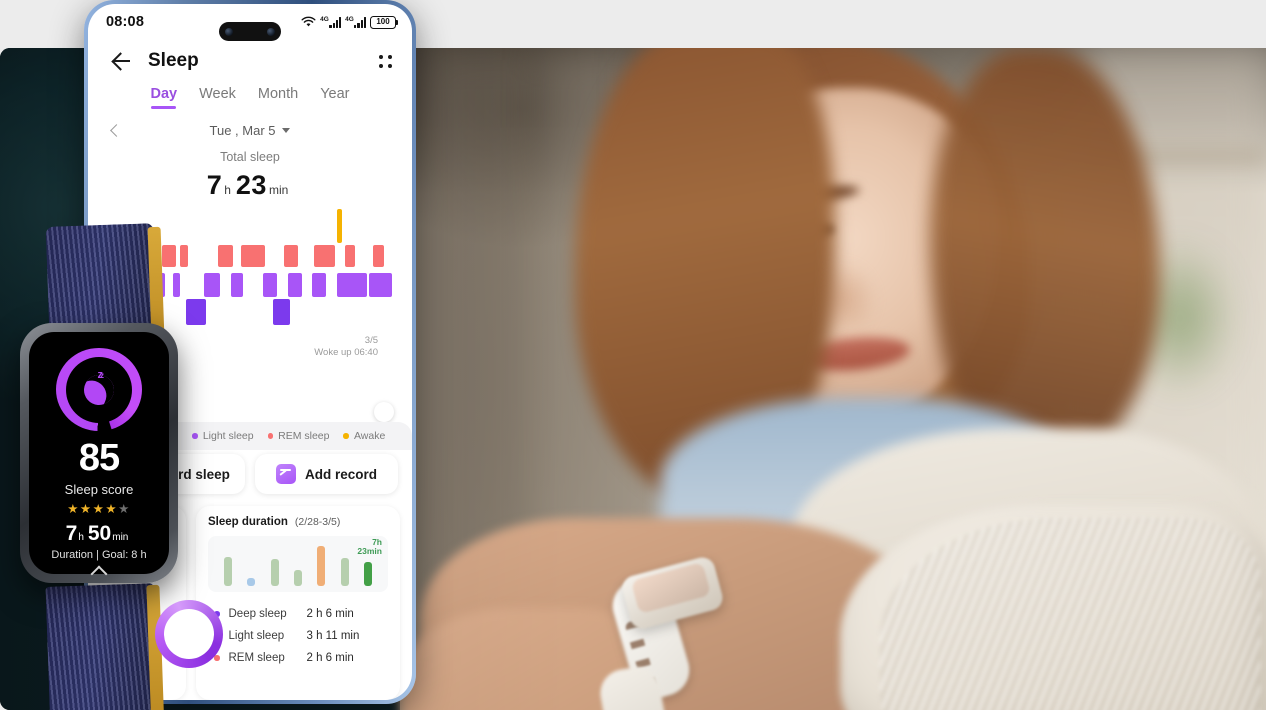 Image resolution: width=1266 pixels, height=710 pixels. Describe the element at coordinates (369, 436) in the screenshot. I see `legend-label-awake: Awake` at that location.